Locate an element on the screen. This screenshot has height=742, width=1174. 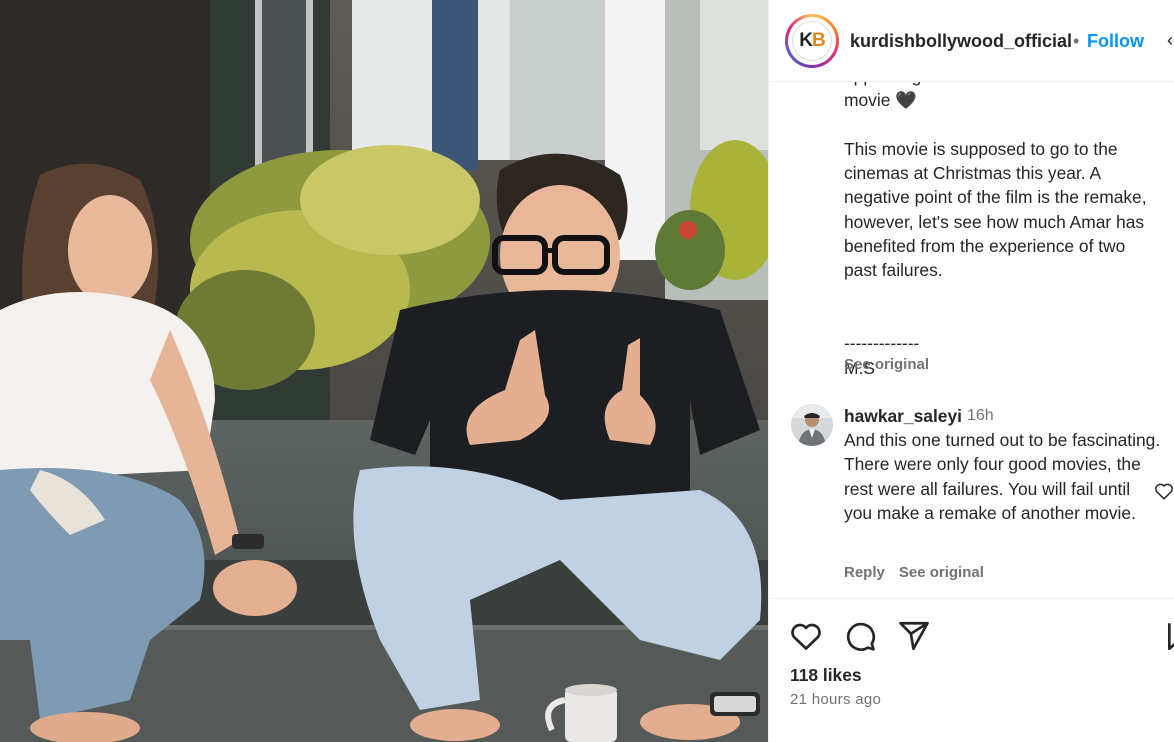
comment-time: 16h is located at coordinates (980, 416).